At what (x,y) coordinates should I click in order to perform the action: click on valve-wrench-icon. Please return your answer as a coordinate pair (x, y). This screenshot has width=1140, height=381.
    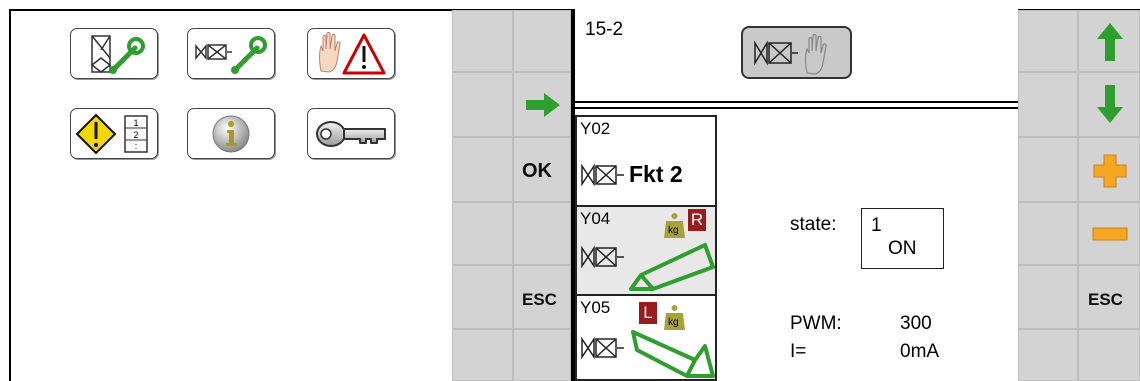
    Looking at the image, I should click on (231, 53).